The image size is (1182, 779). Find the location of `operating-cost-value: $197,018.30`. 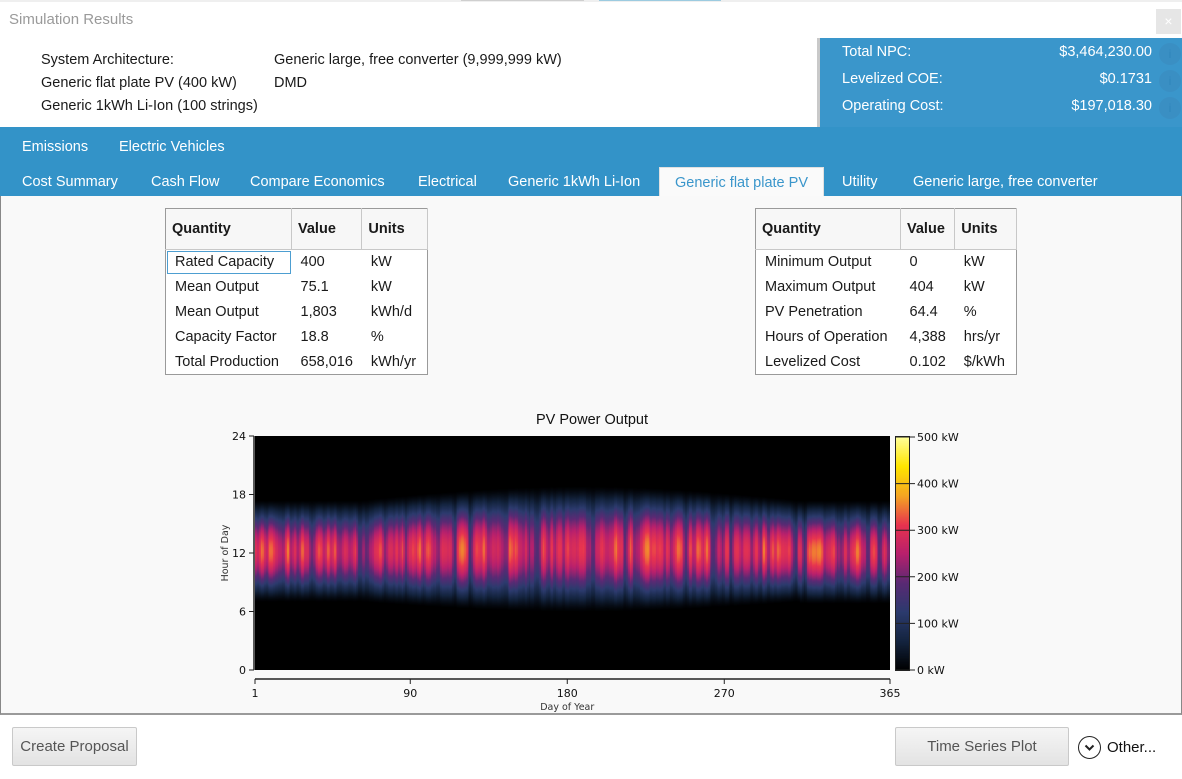

operating-cost-value: $197,018.30 is located at coordinates (1111, 106).